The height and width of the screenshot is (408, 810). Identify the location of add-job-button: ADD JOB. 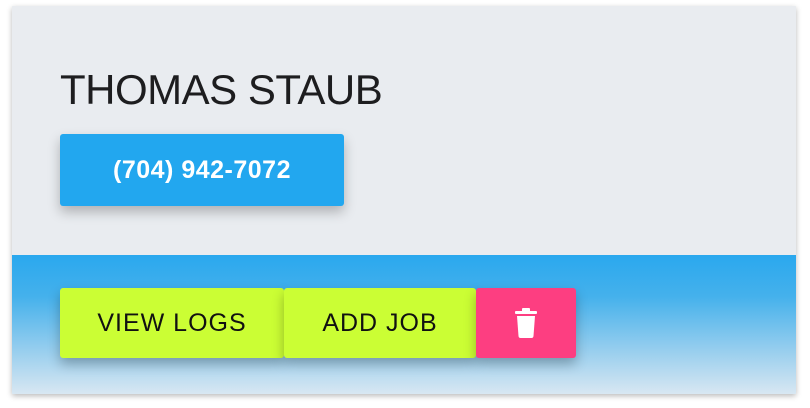
(380, 323).